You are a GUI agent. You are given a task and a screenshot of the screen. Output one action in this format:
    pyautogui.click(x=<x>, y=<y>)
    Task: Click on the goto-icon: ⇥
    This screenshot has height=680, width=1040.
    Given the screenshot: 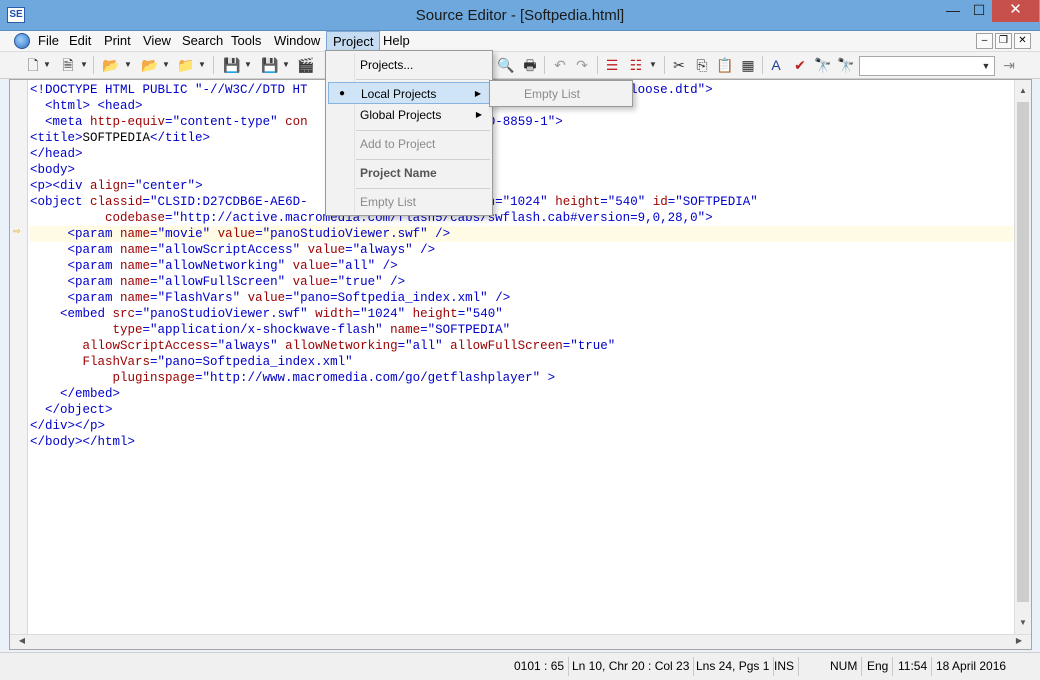 What is the action you would take?
    pyautogui.click(x=1009, y=65)
    